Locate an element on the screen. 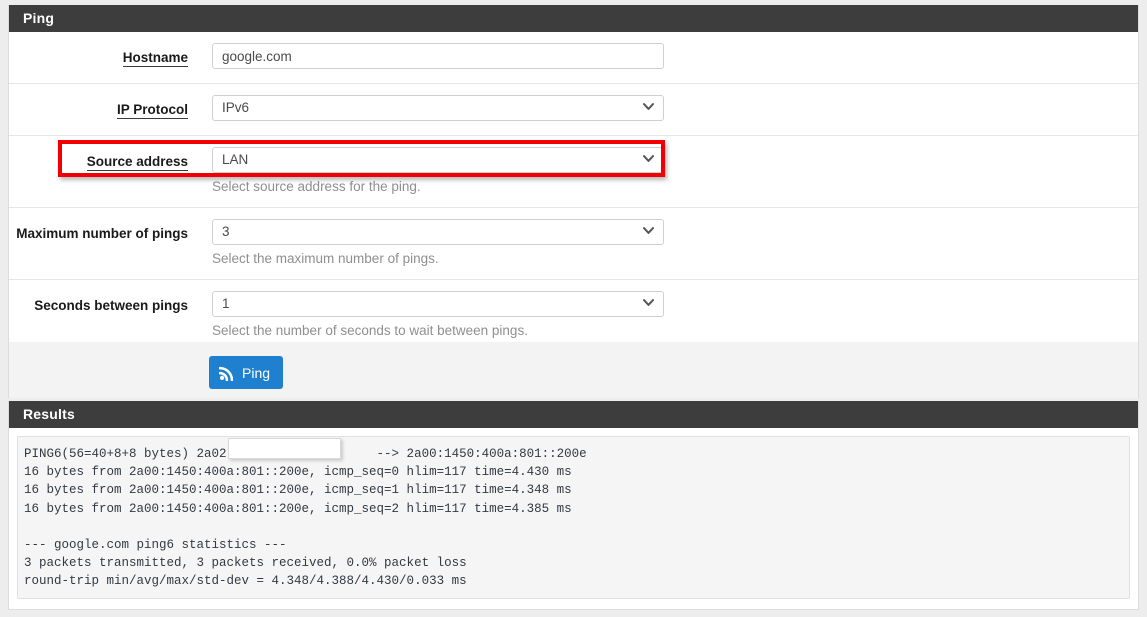 This screenshot has width=1147, height=617. control-cell-ip-protocol: IPv6 is located at coordinates (667, 108).